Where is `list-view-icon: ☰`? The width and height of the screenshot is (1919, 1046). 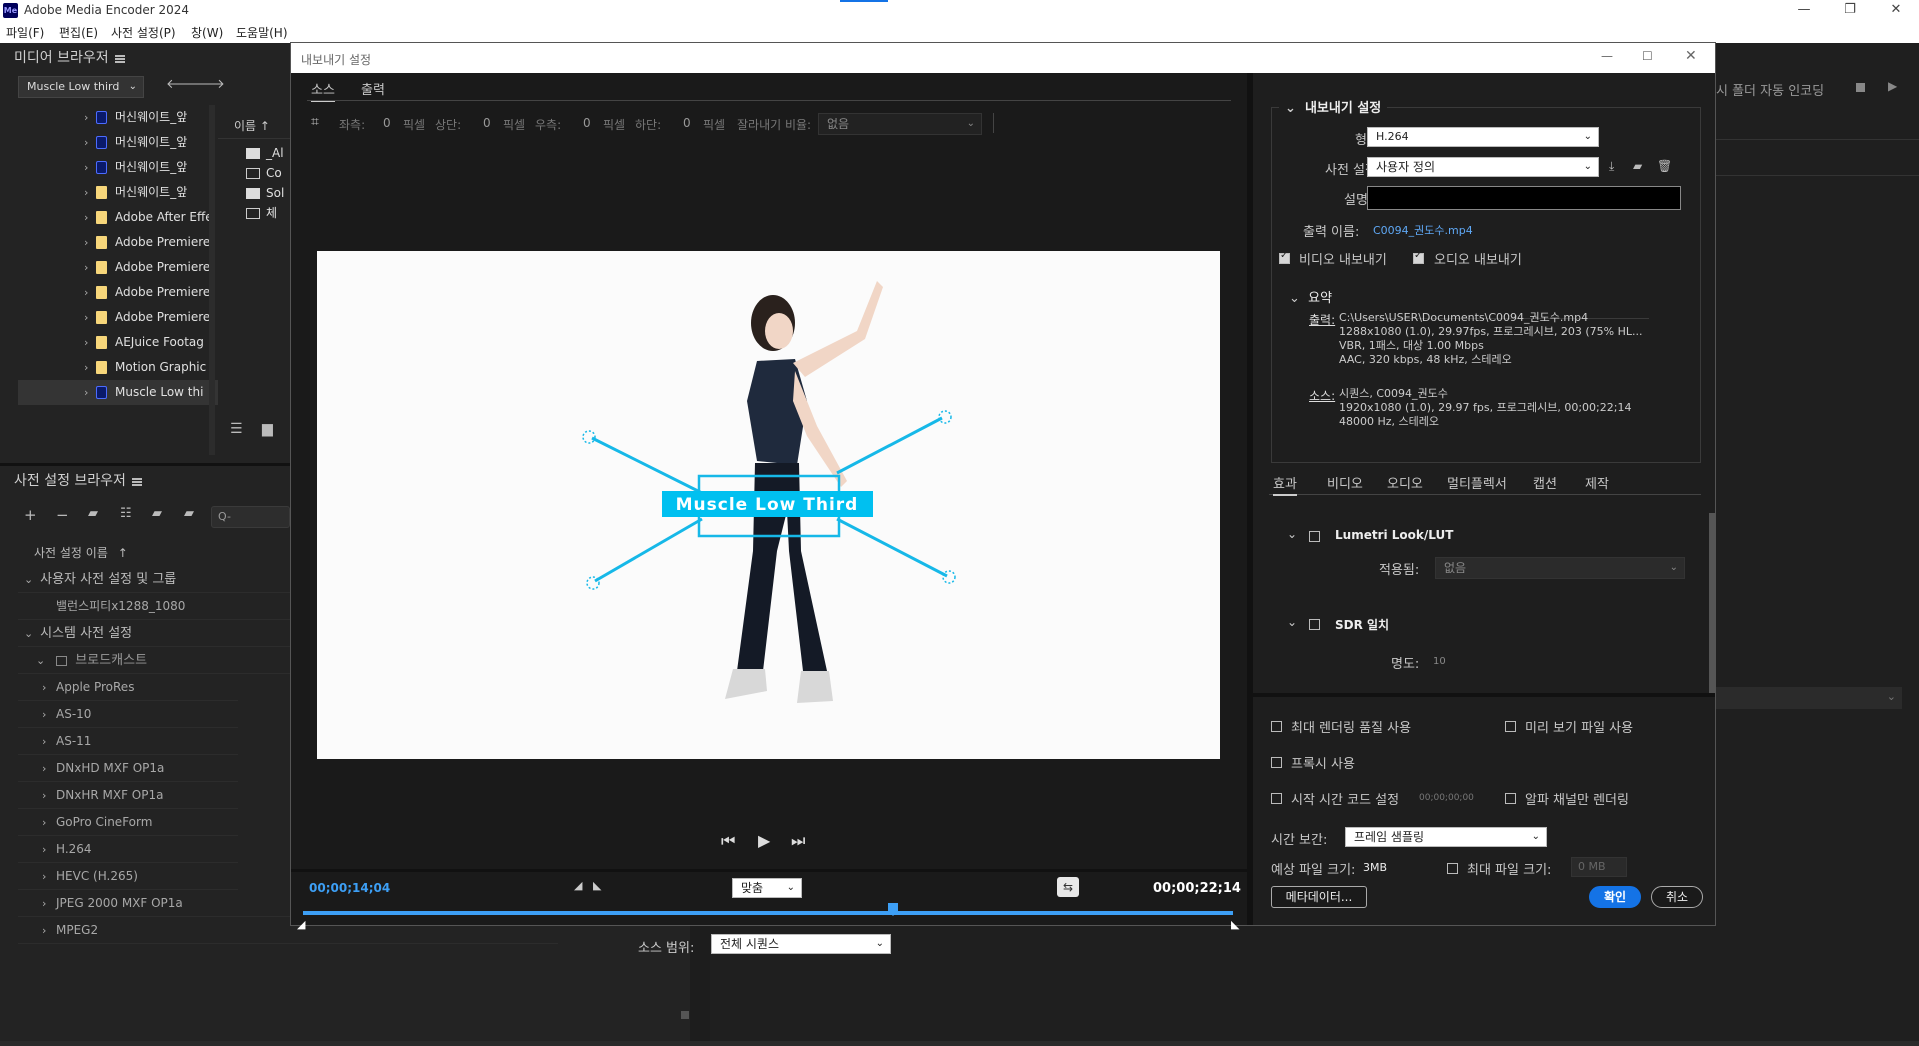
list-view-icon: ☰ is located at coordinates (236, 429).